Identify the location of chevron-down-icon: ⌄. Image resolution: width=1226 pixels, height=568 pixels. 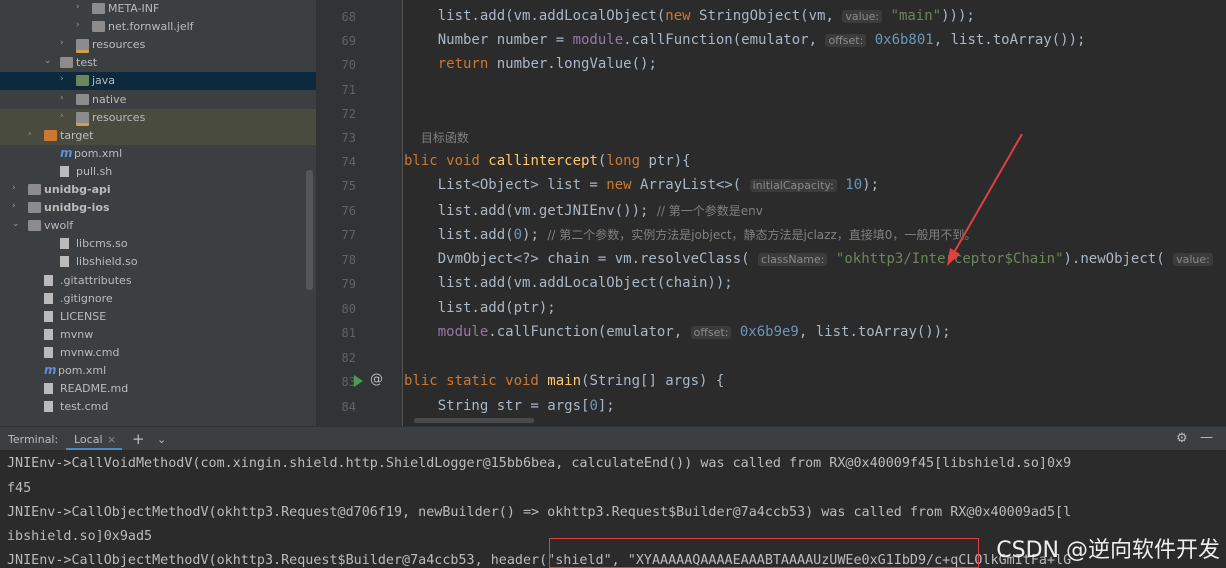
(161, 439).